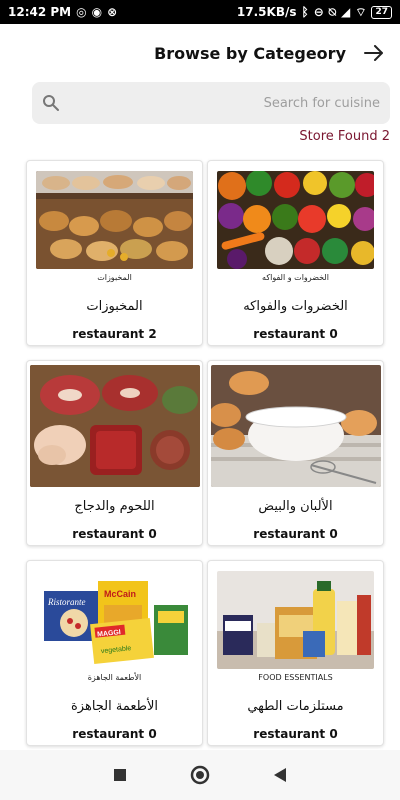 The height and width of the screenshot is (800, 400). Describe the element at coordinates (295, 277) in the screenshot. I see `category-caption: الخضروات و الفواكه` at that location.